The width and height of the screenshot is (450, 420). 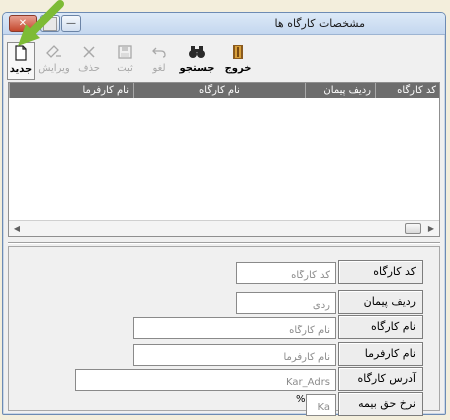 I want to click on employer-name-input, so click(x=234, y=355).